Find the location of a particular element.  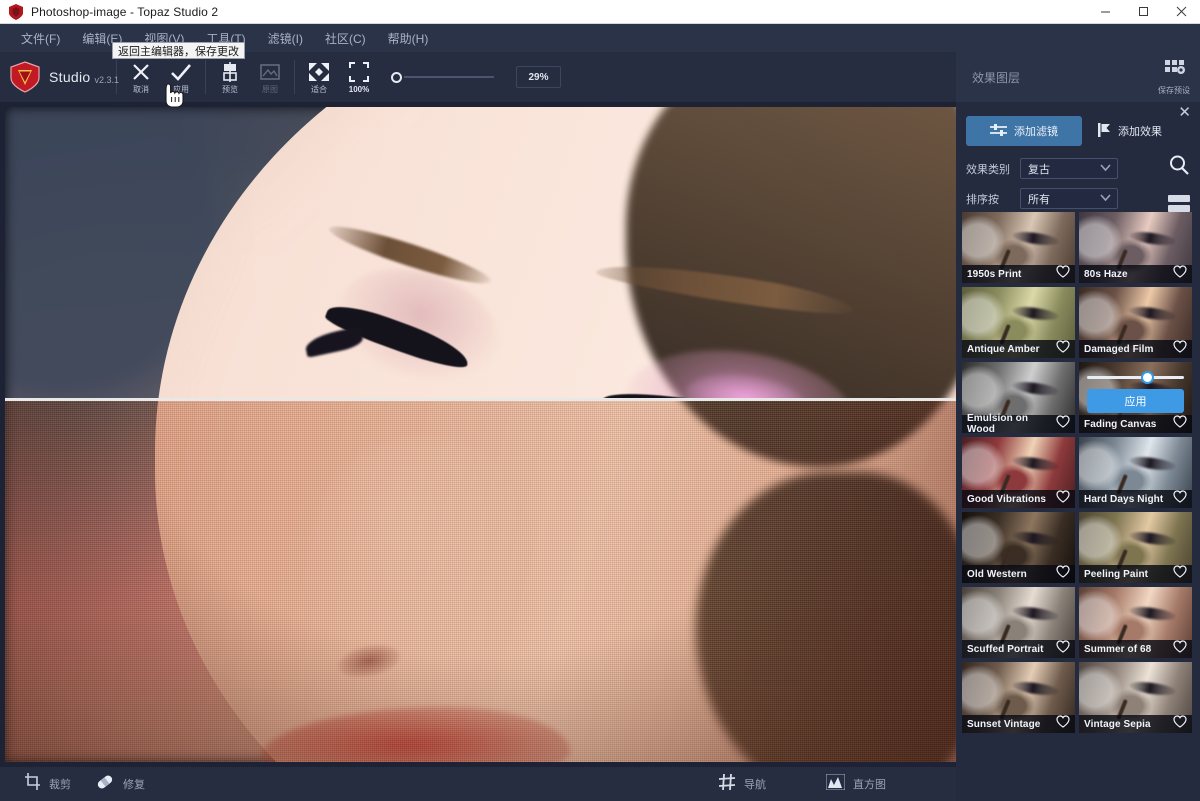

effect-caption: Sunset Vintage is located at coordinates (1018, 724).